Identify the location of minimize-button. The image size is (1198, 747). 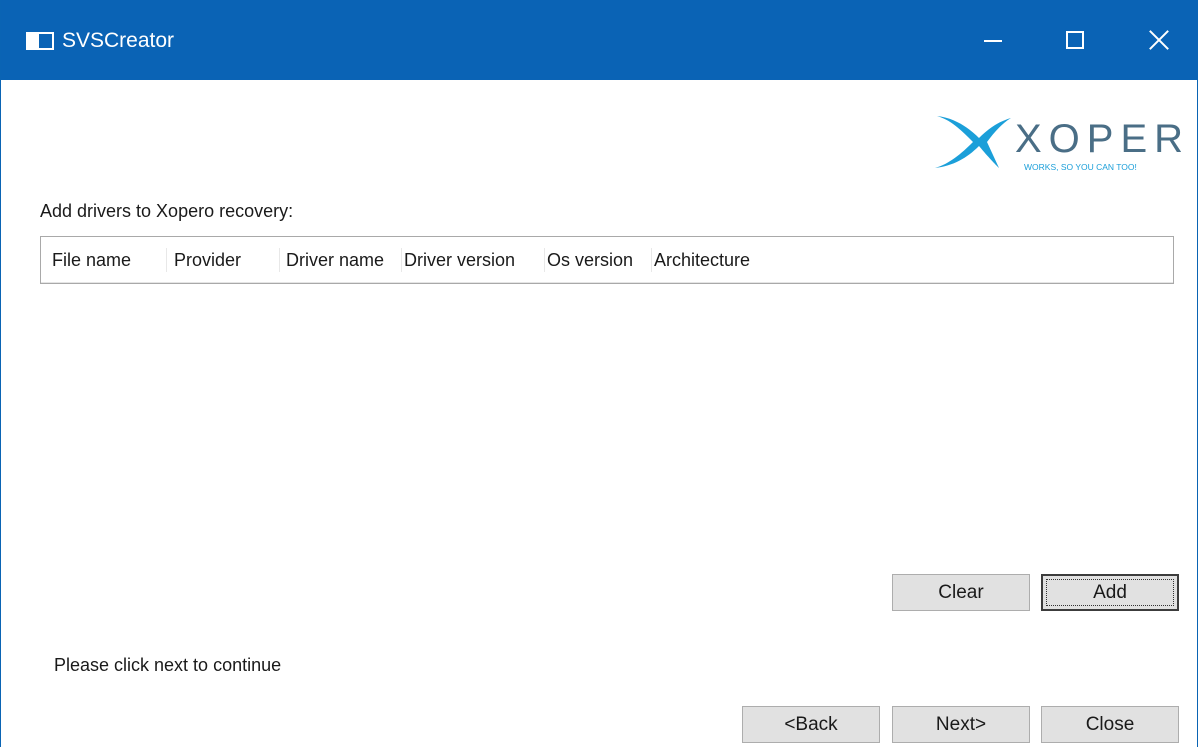
(993, 40).